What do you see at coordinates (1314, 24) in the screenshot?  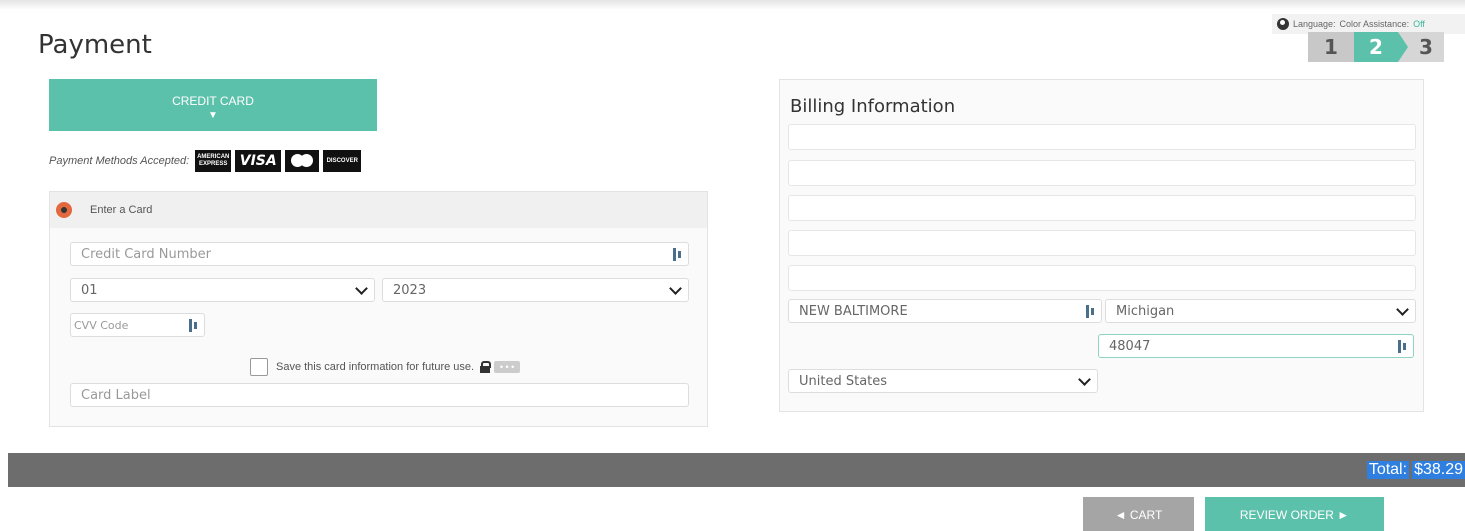 I see `language-link: Language:` at bounding box center [1314, 24].